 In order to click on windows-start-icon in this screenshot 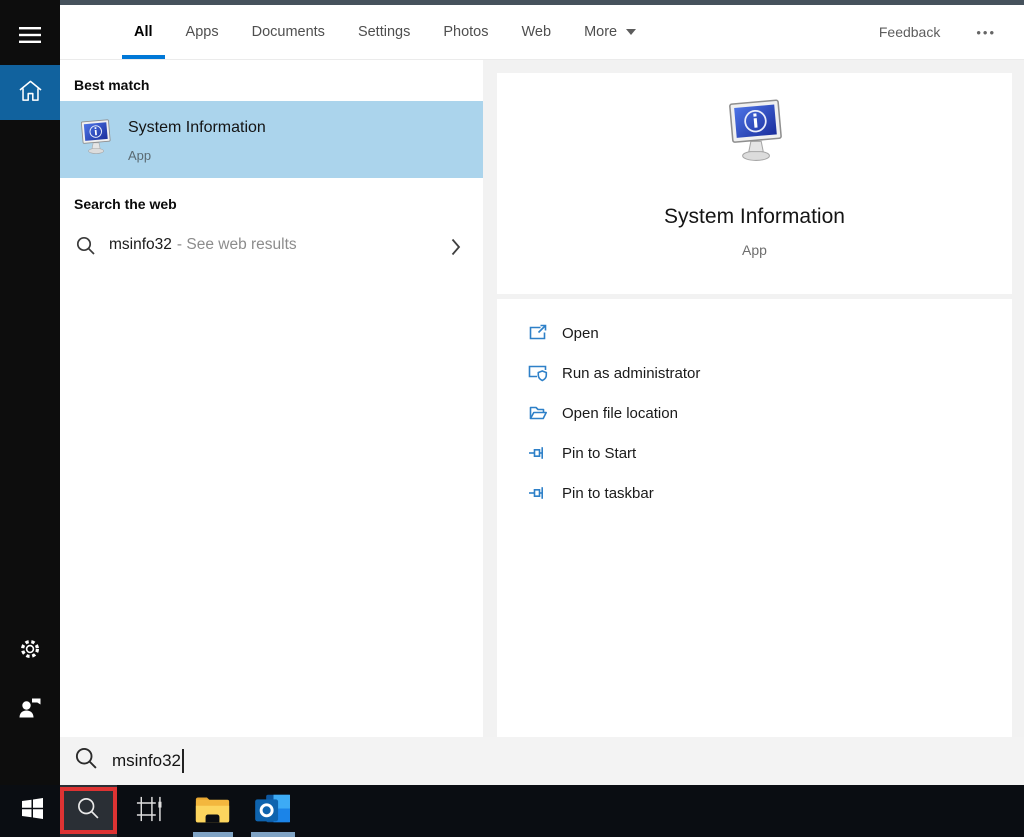, I will do `click(32, 811)`.